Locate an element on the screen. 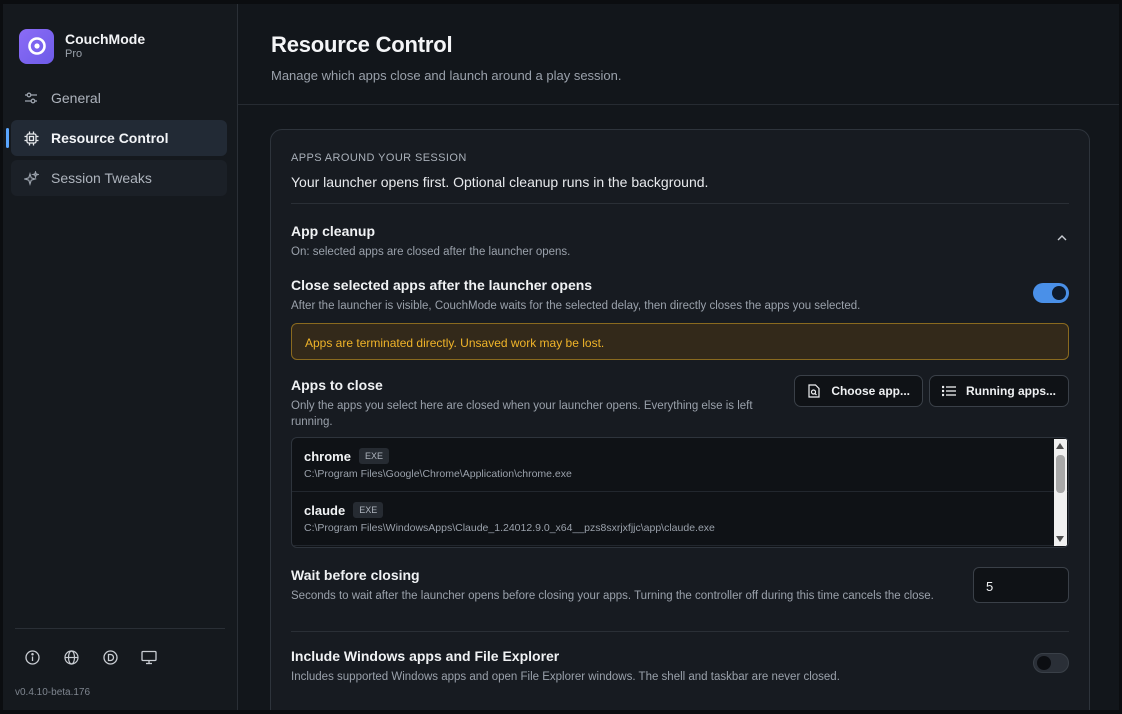  sparkles-icon is located at coordinates (31, 178).